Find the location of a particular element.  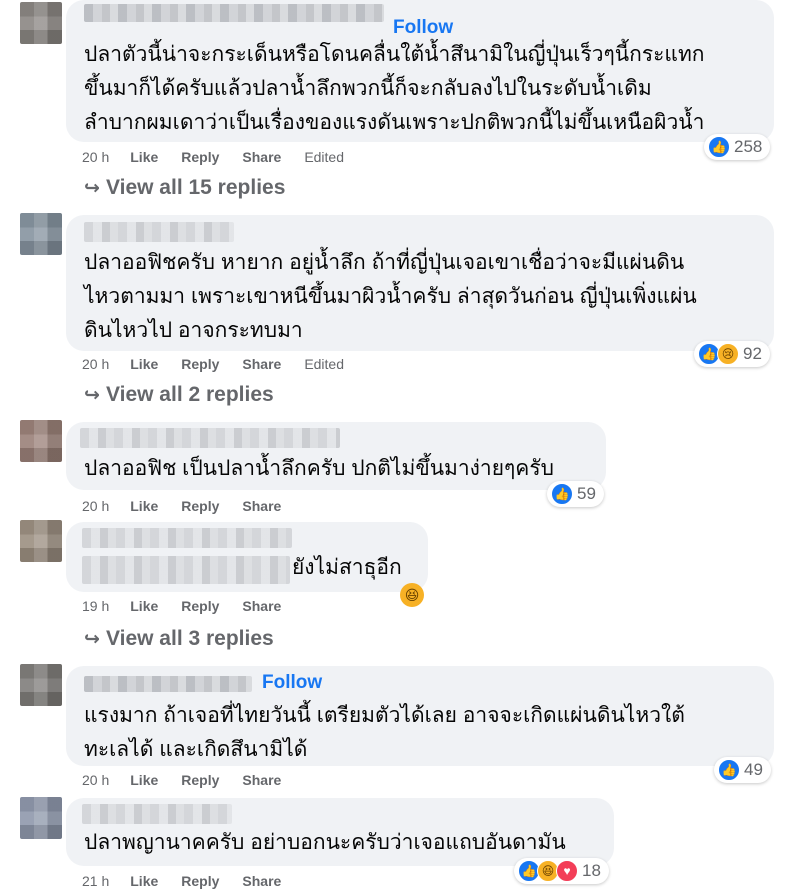

view-replies-link: ↪ View all 2 replies is located at coordinates (179, 395).